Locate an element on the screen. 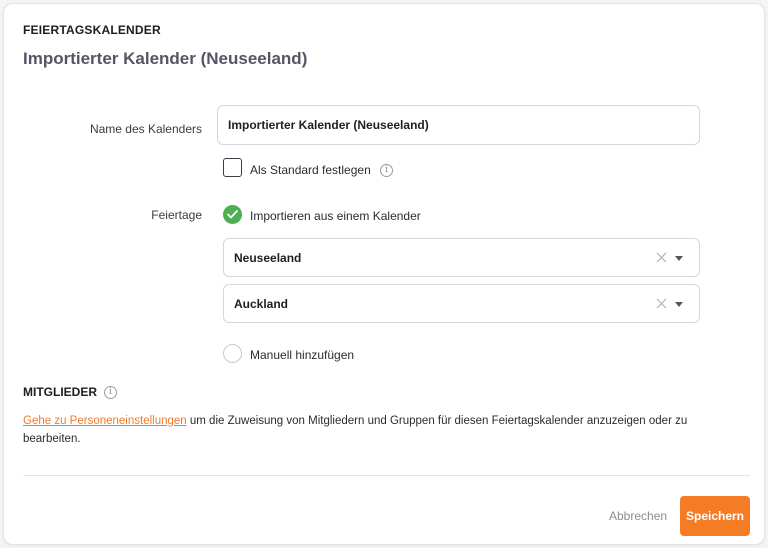 The image size is (768, 548). members-label: MITGLIEDER is located at coordinates (60, 392).